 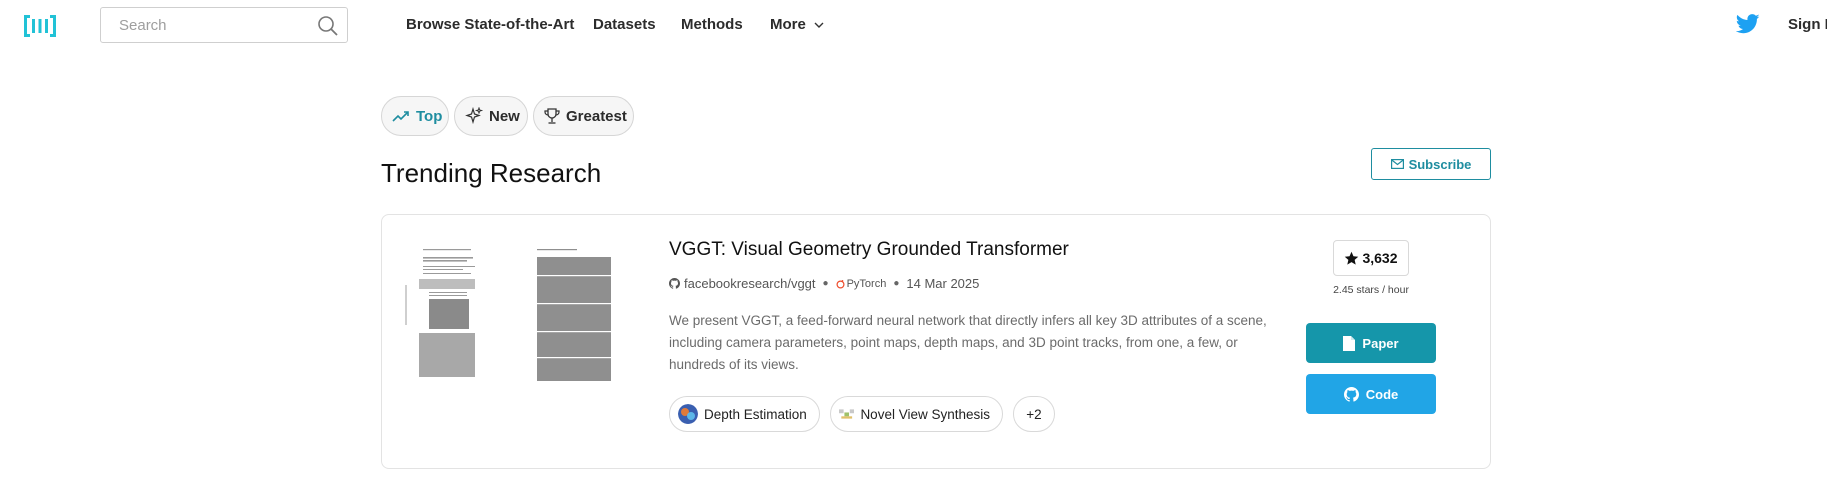 What do you see at coordinates (400, 116) in the screenshot?
I see `trending-up-icon` at bounding box center [400, 116].